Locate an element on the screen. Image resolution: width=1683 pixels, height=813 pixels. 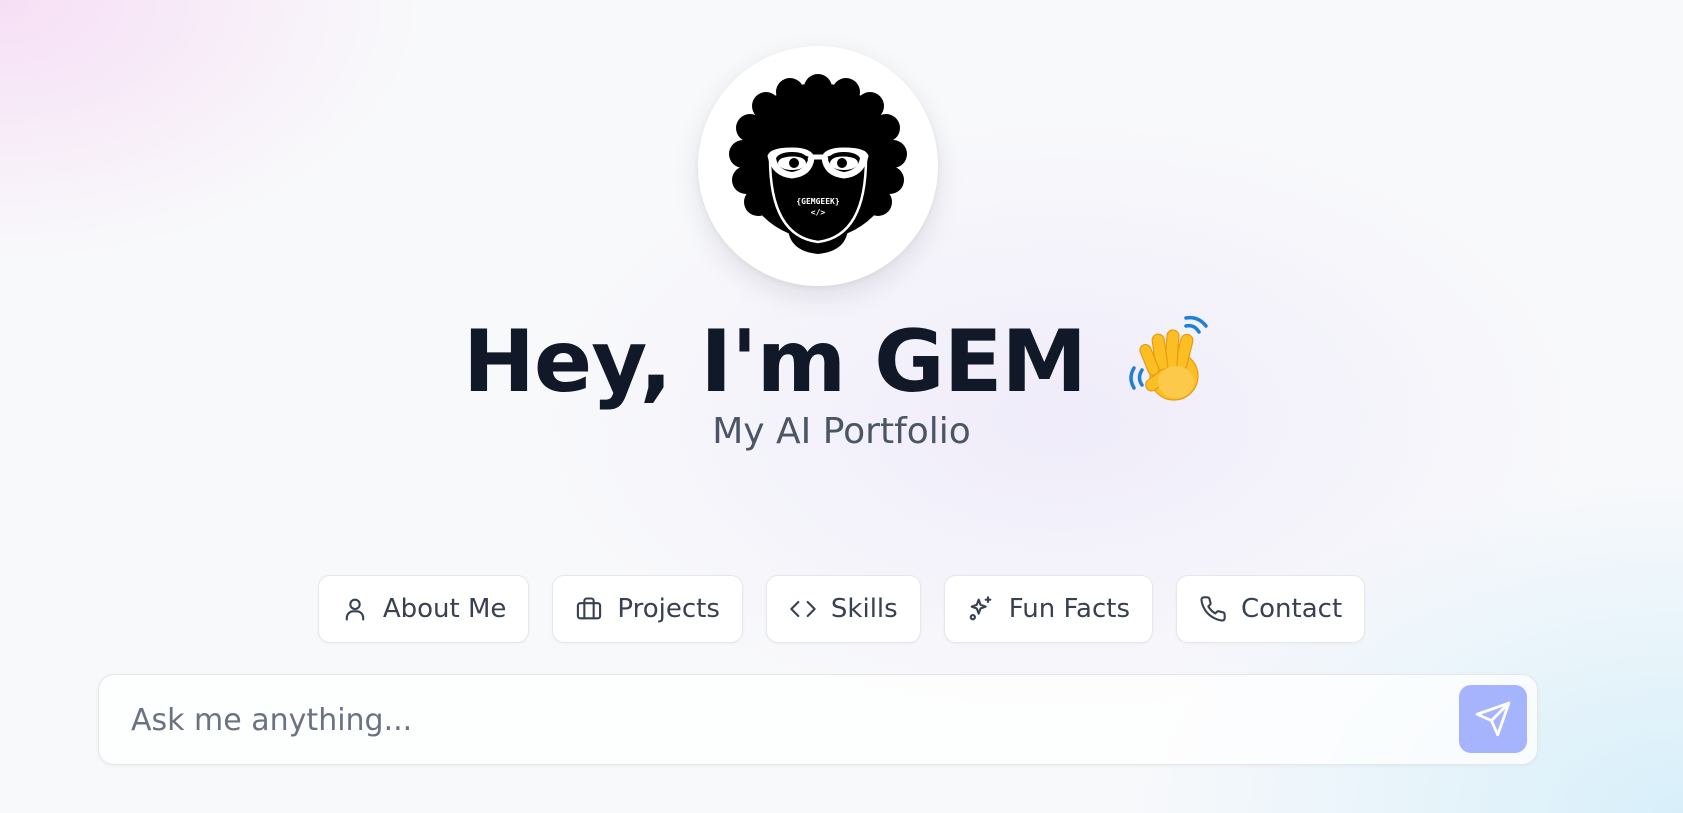
contact-label: Contact is located at coordinates (1292, 609).